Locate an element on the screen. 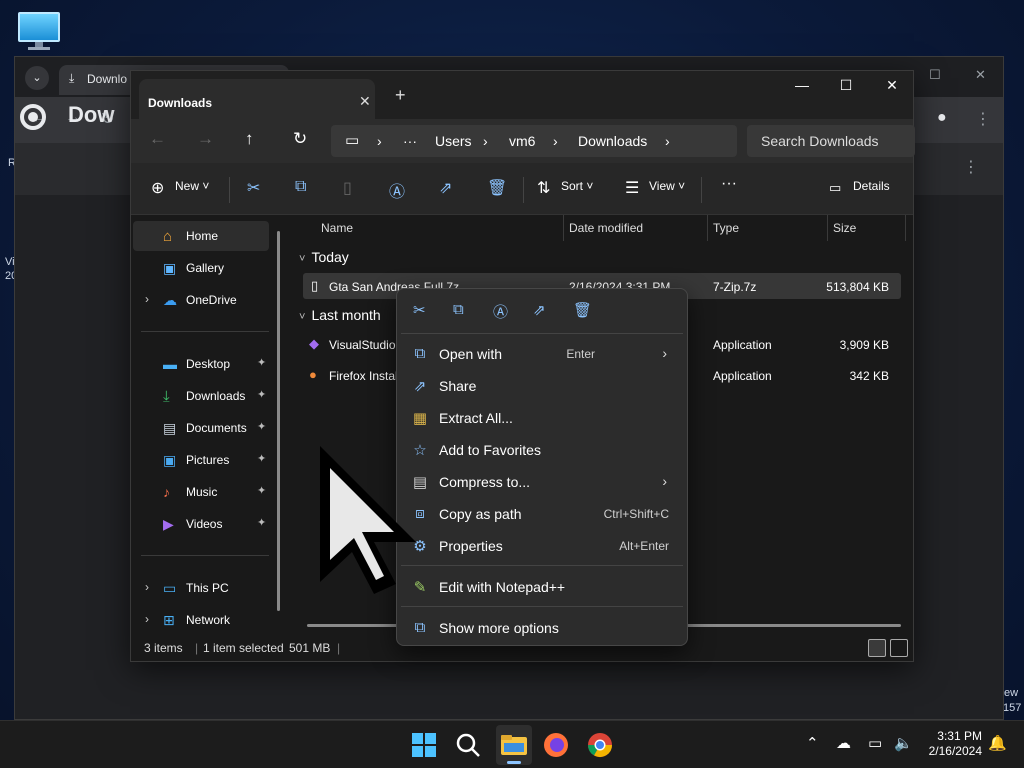 This screenshot has width=1024, height=768. overflow-icon: ··· is located at coordinates (410, 141).